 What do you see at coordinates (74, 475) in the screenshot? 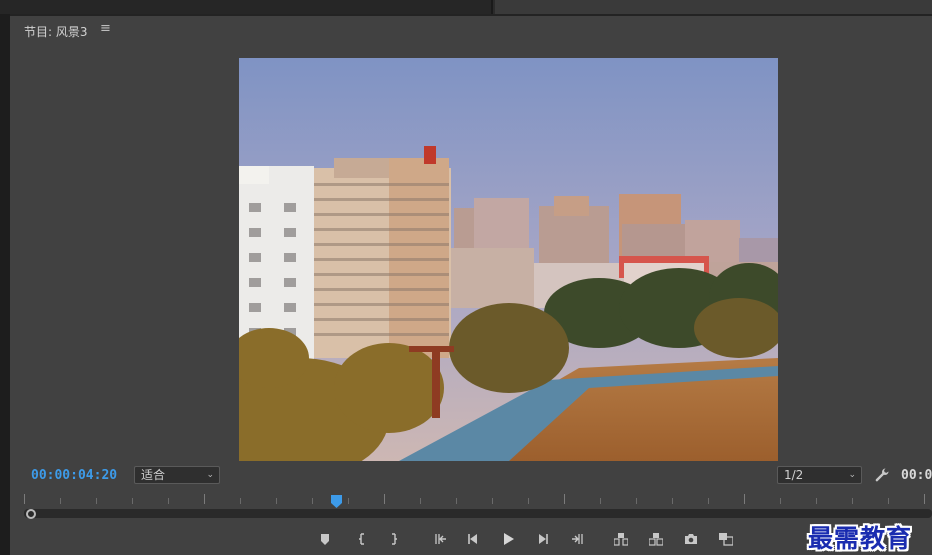
I see `current-timecode: 00:00:04:20` at bounding box center [74, 475].